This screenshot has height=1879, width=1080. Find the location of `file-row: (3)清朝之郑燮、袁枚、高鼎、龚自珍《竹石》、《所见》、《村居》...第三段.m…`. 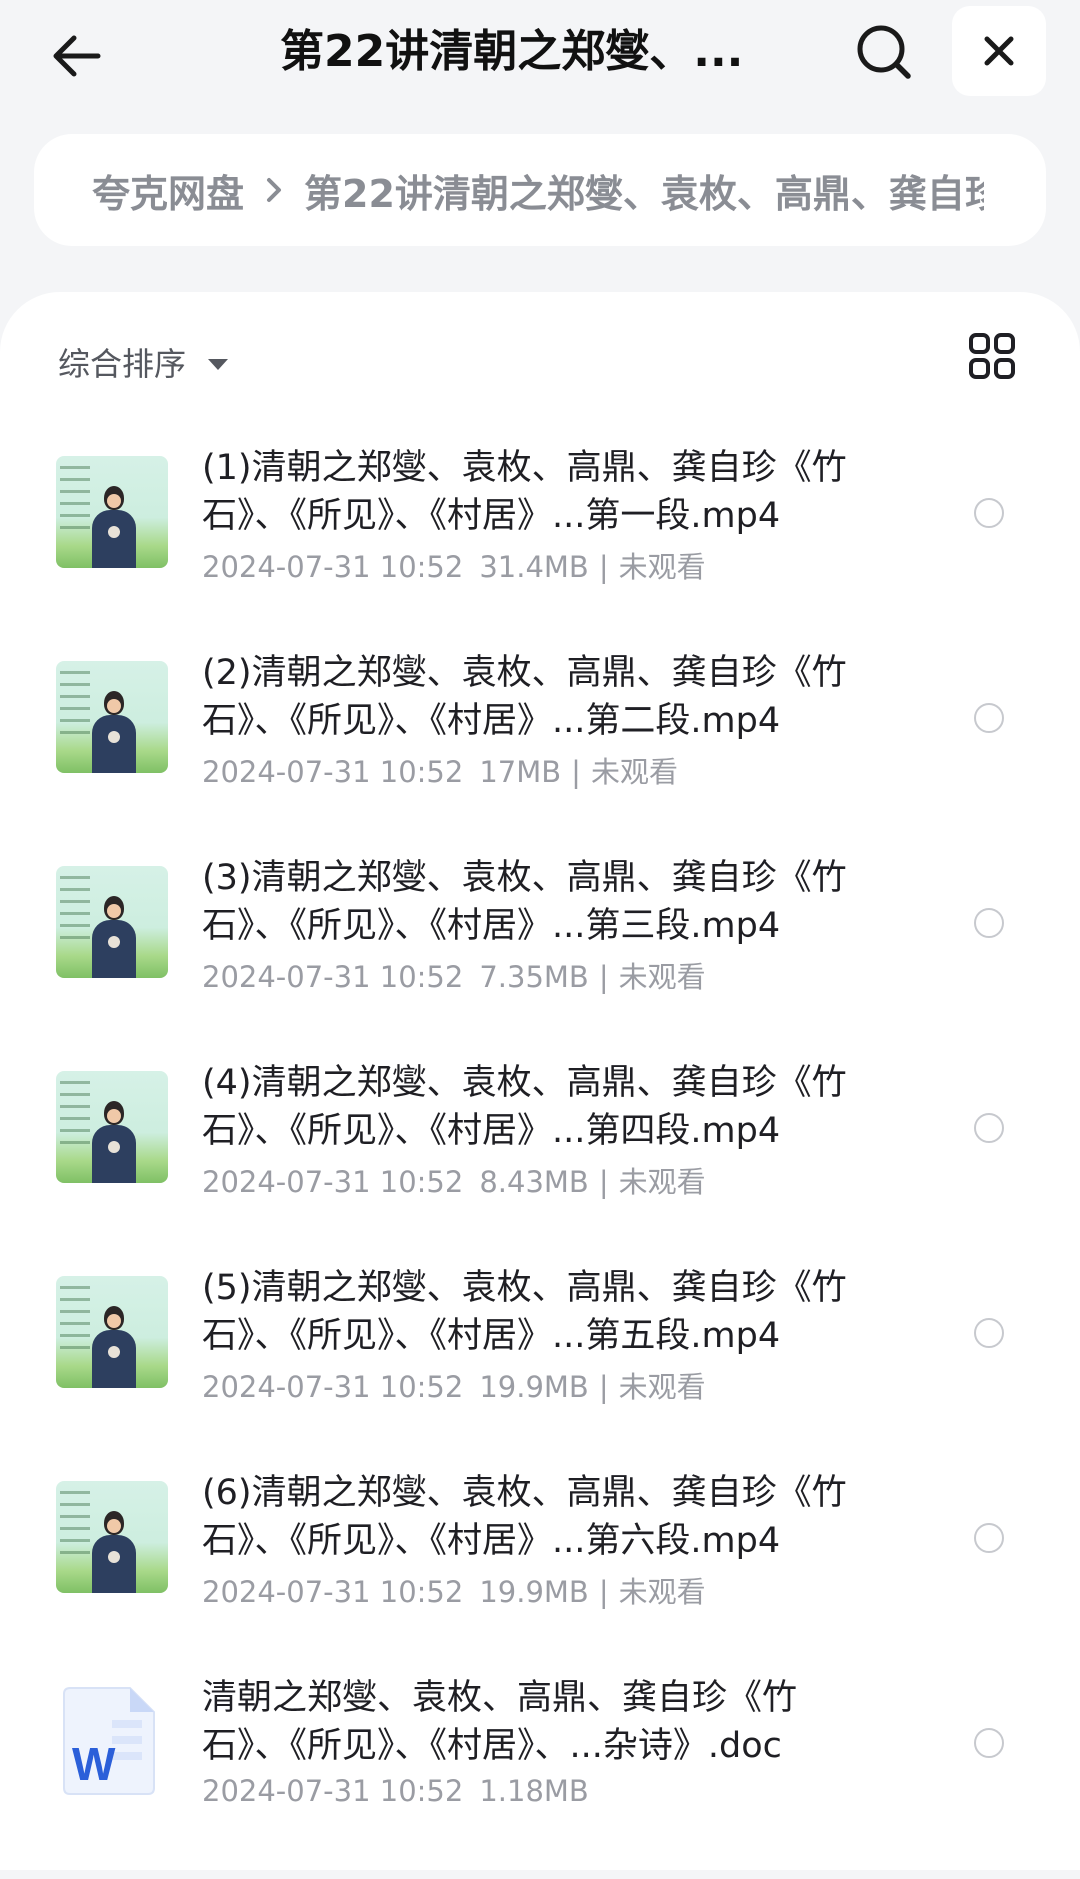

file-row: (3)清朝之郑燮、袁枚、高鼎、龚自珍《竹石》、《所见》、《村居》...第三段.m… is located at coordinates (540, 956).